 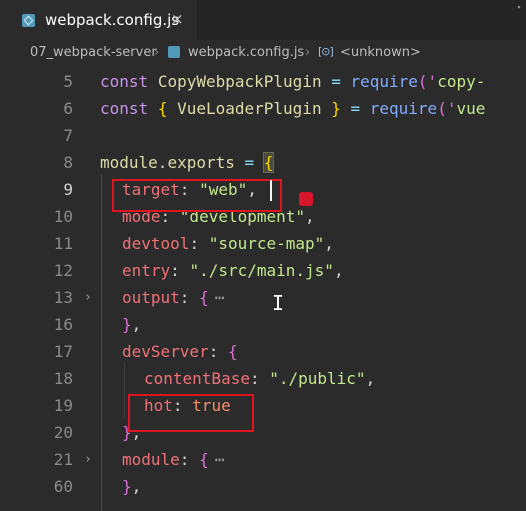 I want to click on line-number: 7, so click(x=68, y=135).